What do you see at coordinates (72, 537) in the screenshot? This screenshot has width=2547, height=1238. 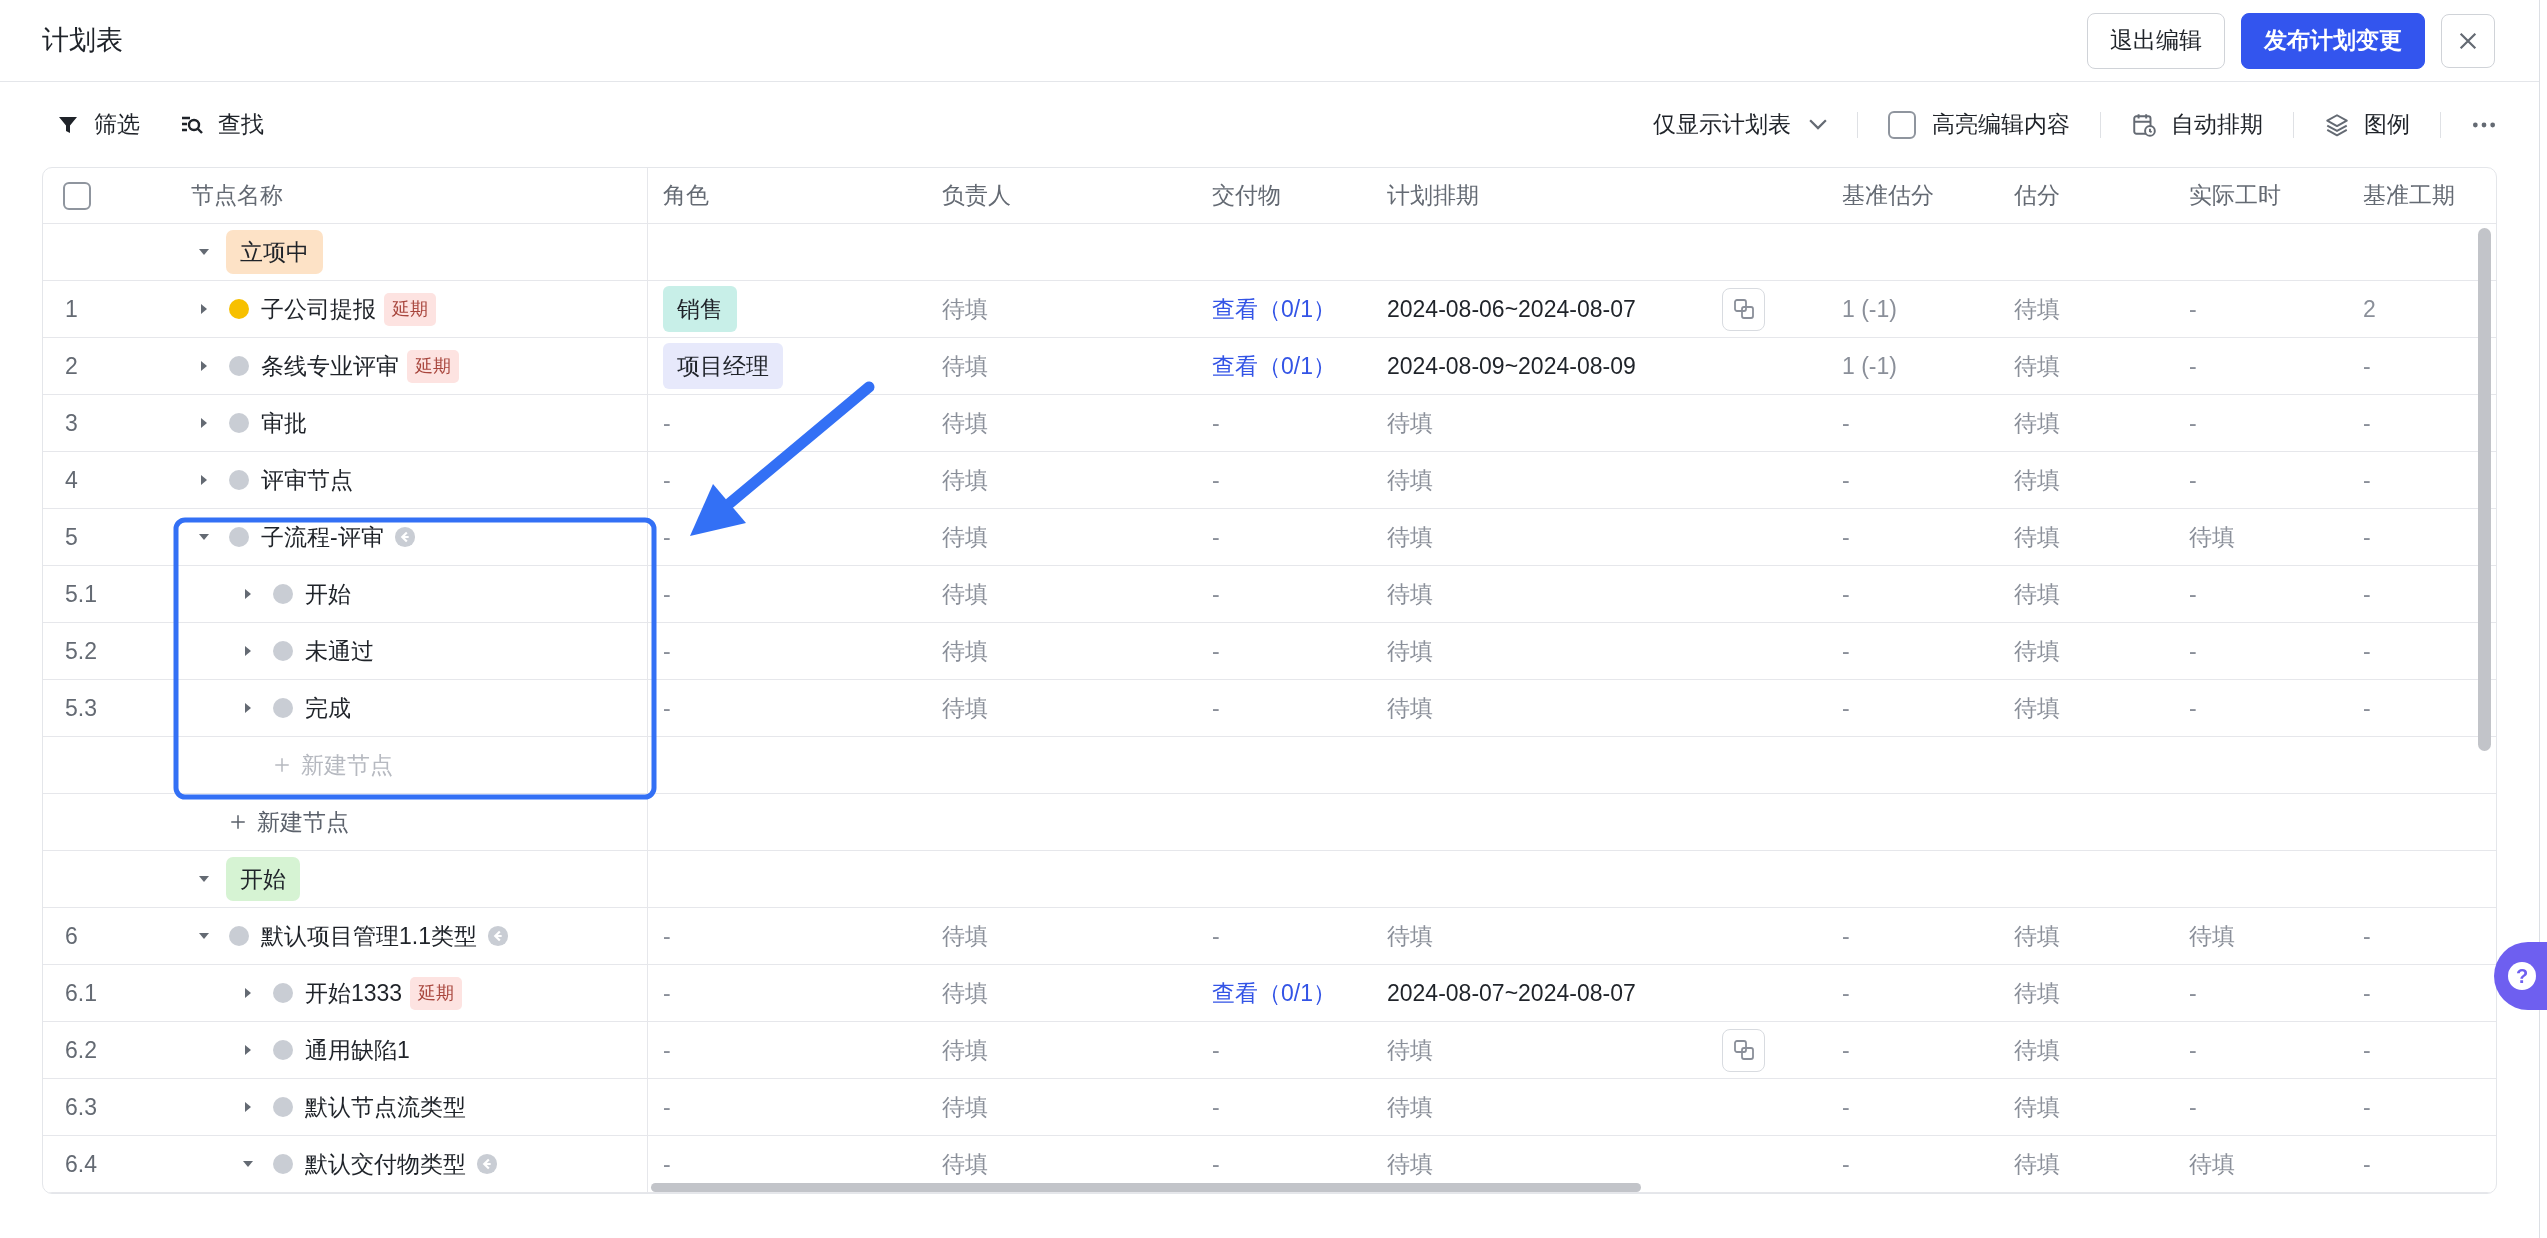 I see `row-number: 5` at bounding box center [72, 537].